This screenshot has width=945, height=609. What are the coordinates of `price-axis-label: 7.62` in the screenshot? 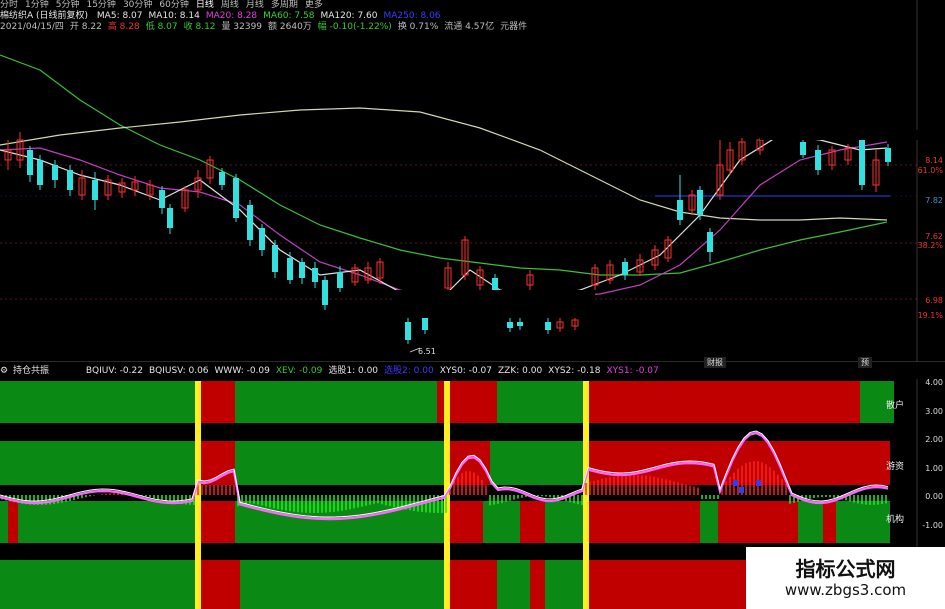 It's located at (934, 236).